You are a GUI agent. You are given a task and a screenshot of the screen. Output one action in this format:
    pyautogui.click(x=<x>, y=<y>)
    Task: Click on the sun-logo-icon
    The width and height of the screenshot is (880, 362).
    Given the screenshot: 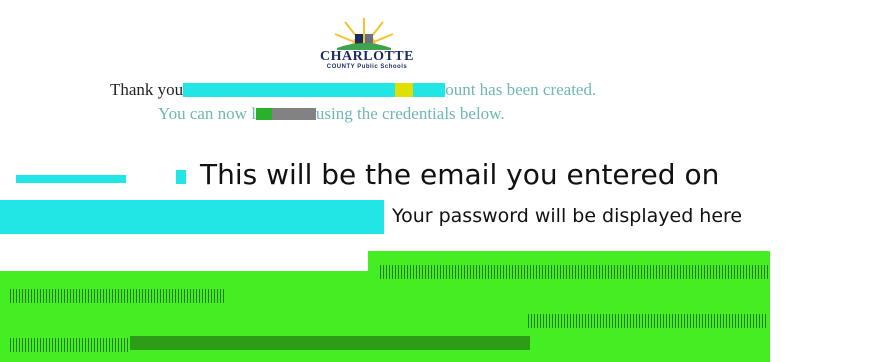 What is the action you would take?
    pyautogui.click(x=364, y=34)
    